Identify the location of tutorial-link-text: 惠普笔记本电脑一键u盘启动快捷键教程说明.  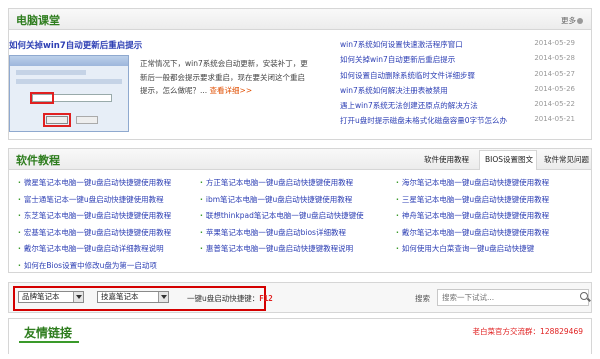
(279, 248).